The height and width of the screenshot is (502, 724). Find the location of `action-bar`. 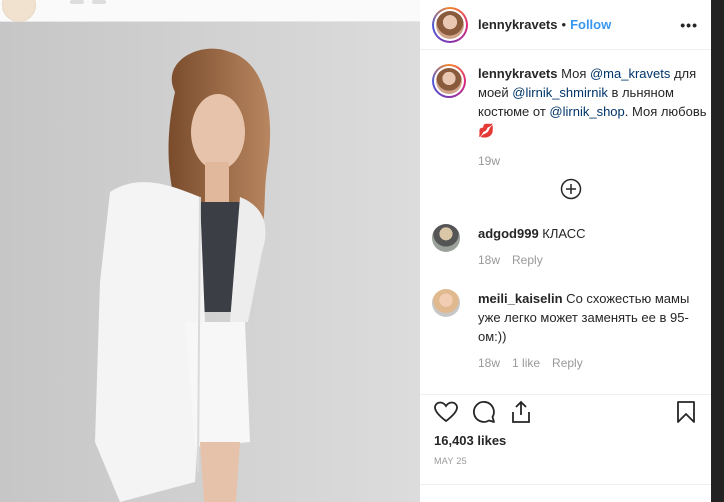

action-bar is located at coordinates (572, 412).